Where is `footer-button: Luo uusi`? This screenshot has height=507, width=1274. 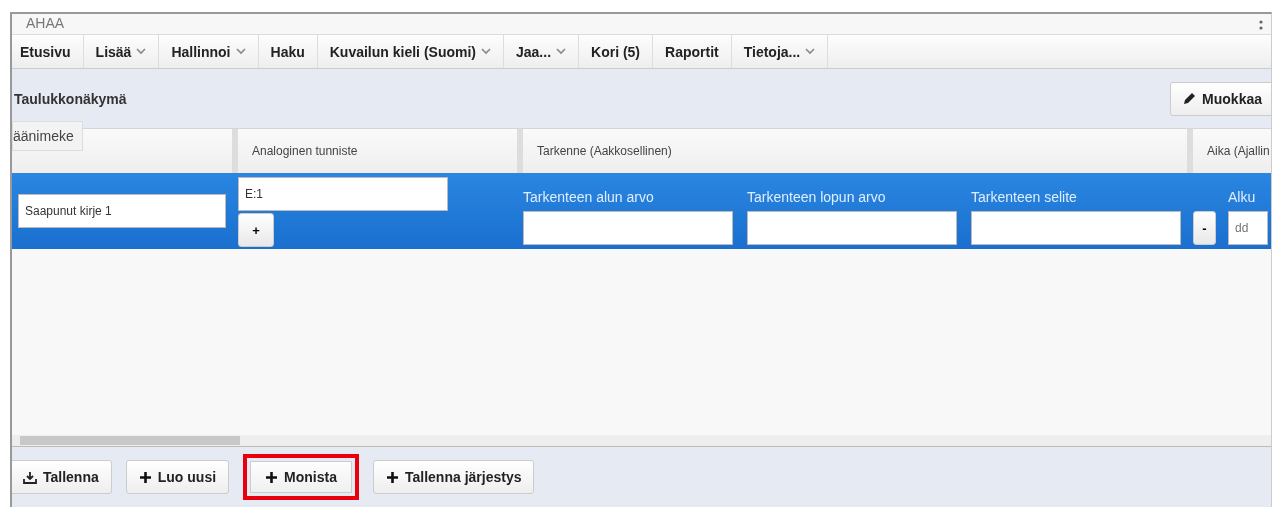 footer-button: Luo uusi is located at coordinates (177, 477).